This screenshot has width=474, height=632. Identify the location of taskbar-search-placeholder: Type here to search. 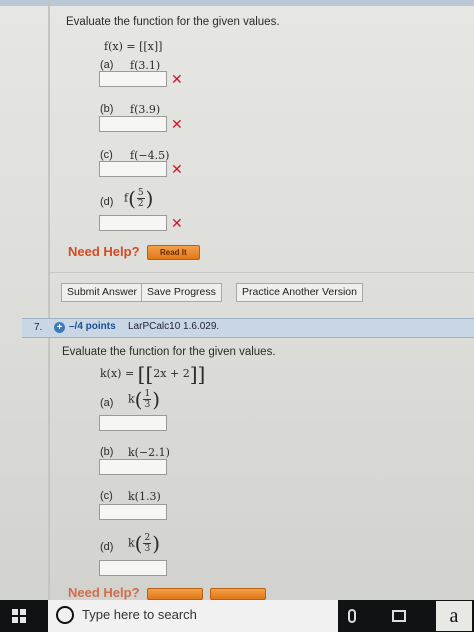
(139, 614).